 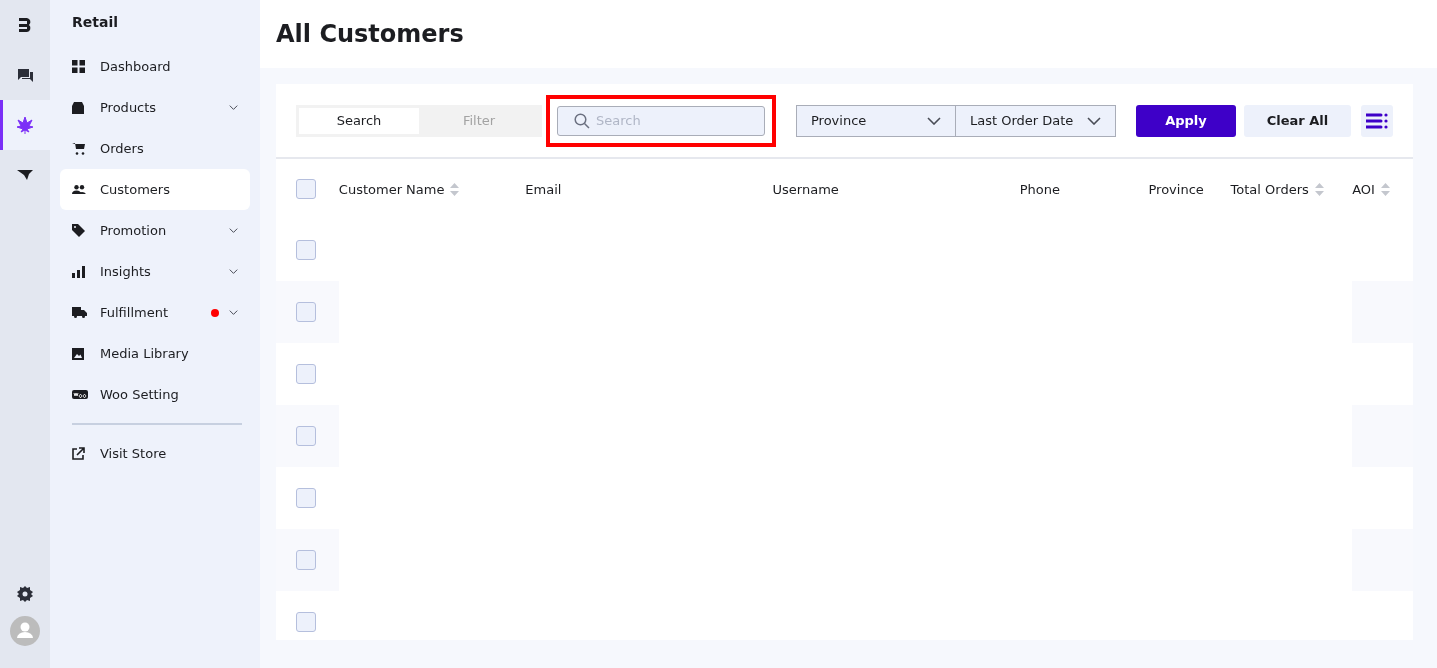 I want to click on nav-item: Woo Setting, so click(x=155, y=394).